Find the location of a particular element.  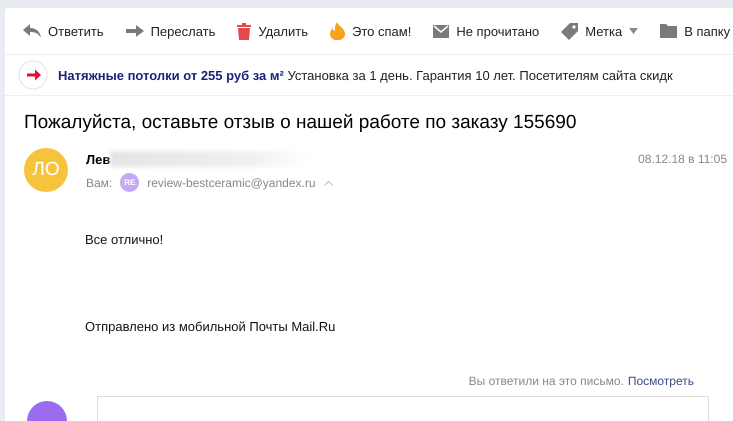

toolbar-button: Удалить is located at coordinates (272, 31).